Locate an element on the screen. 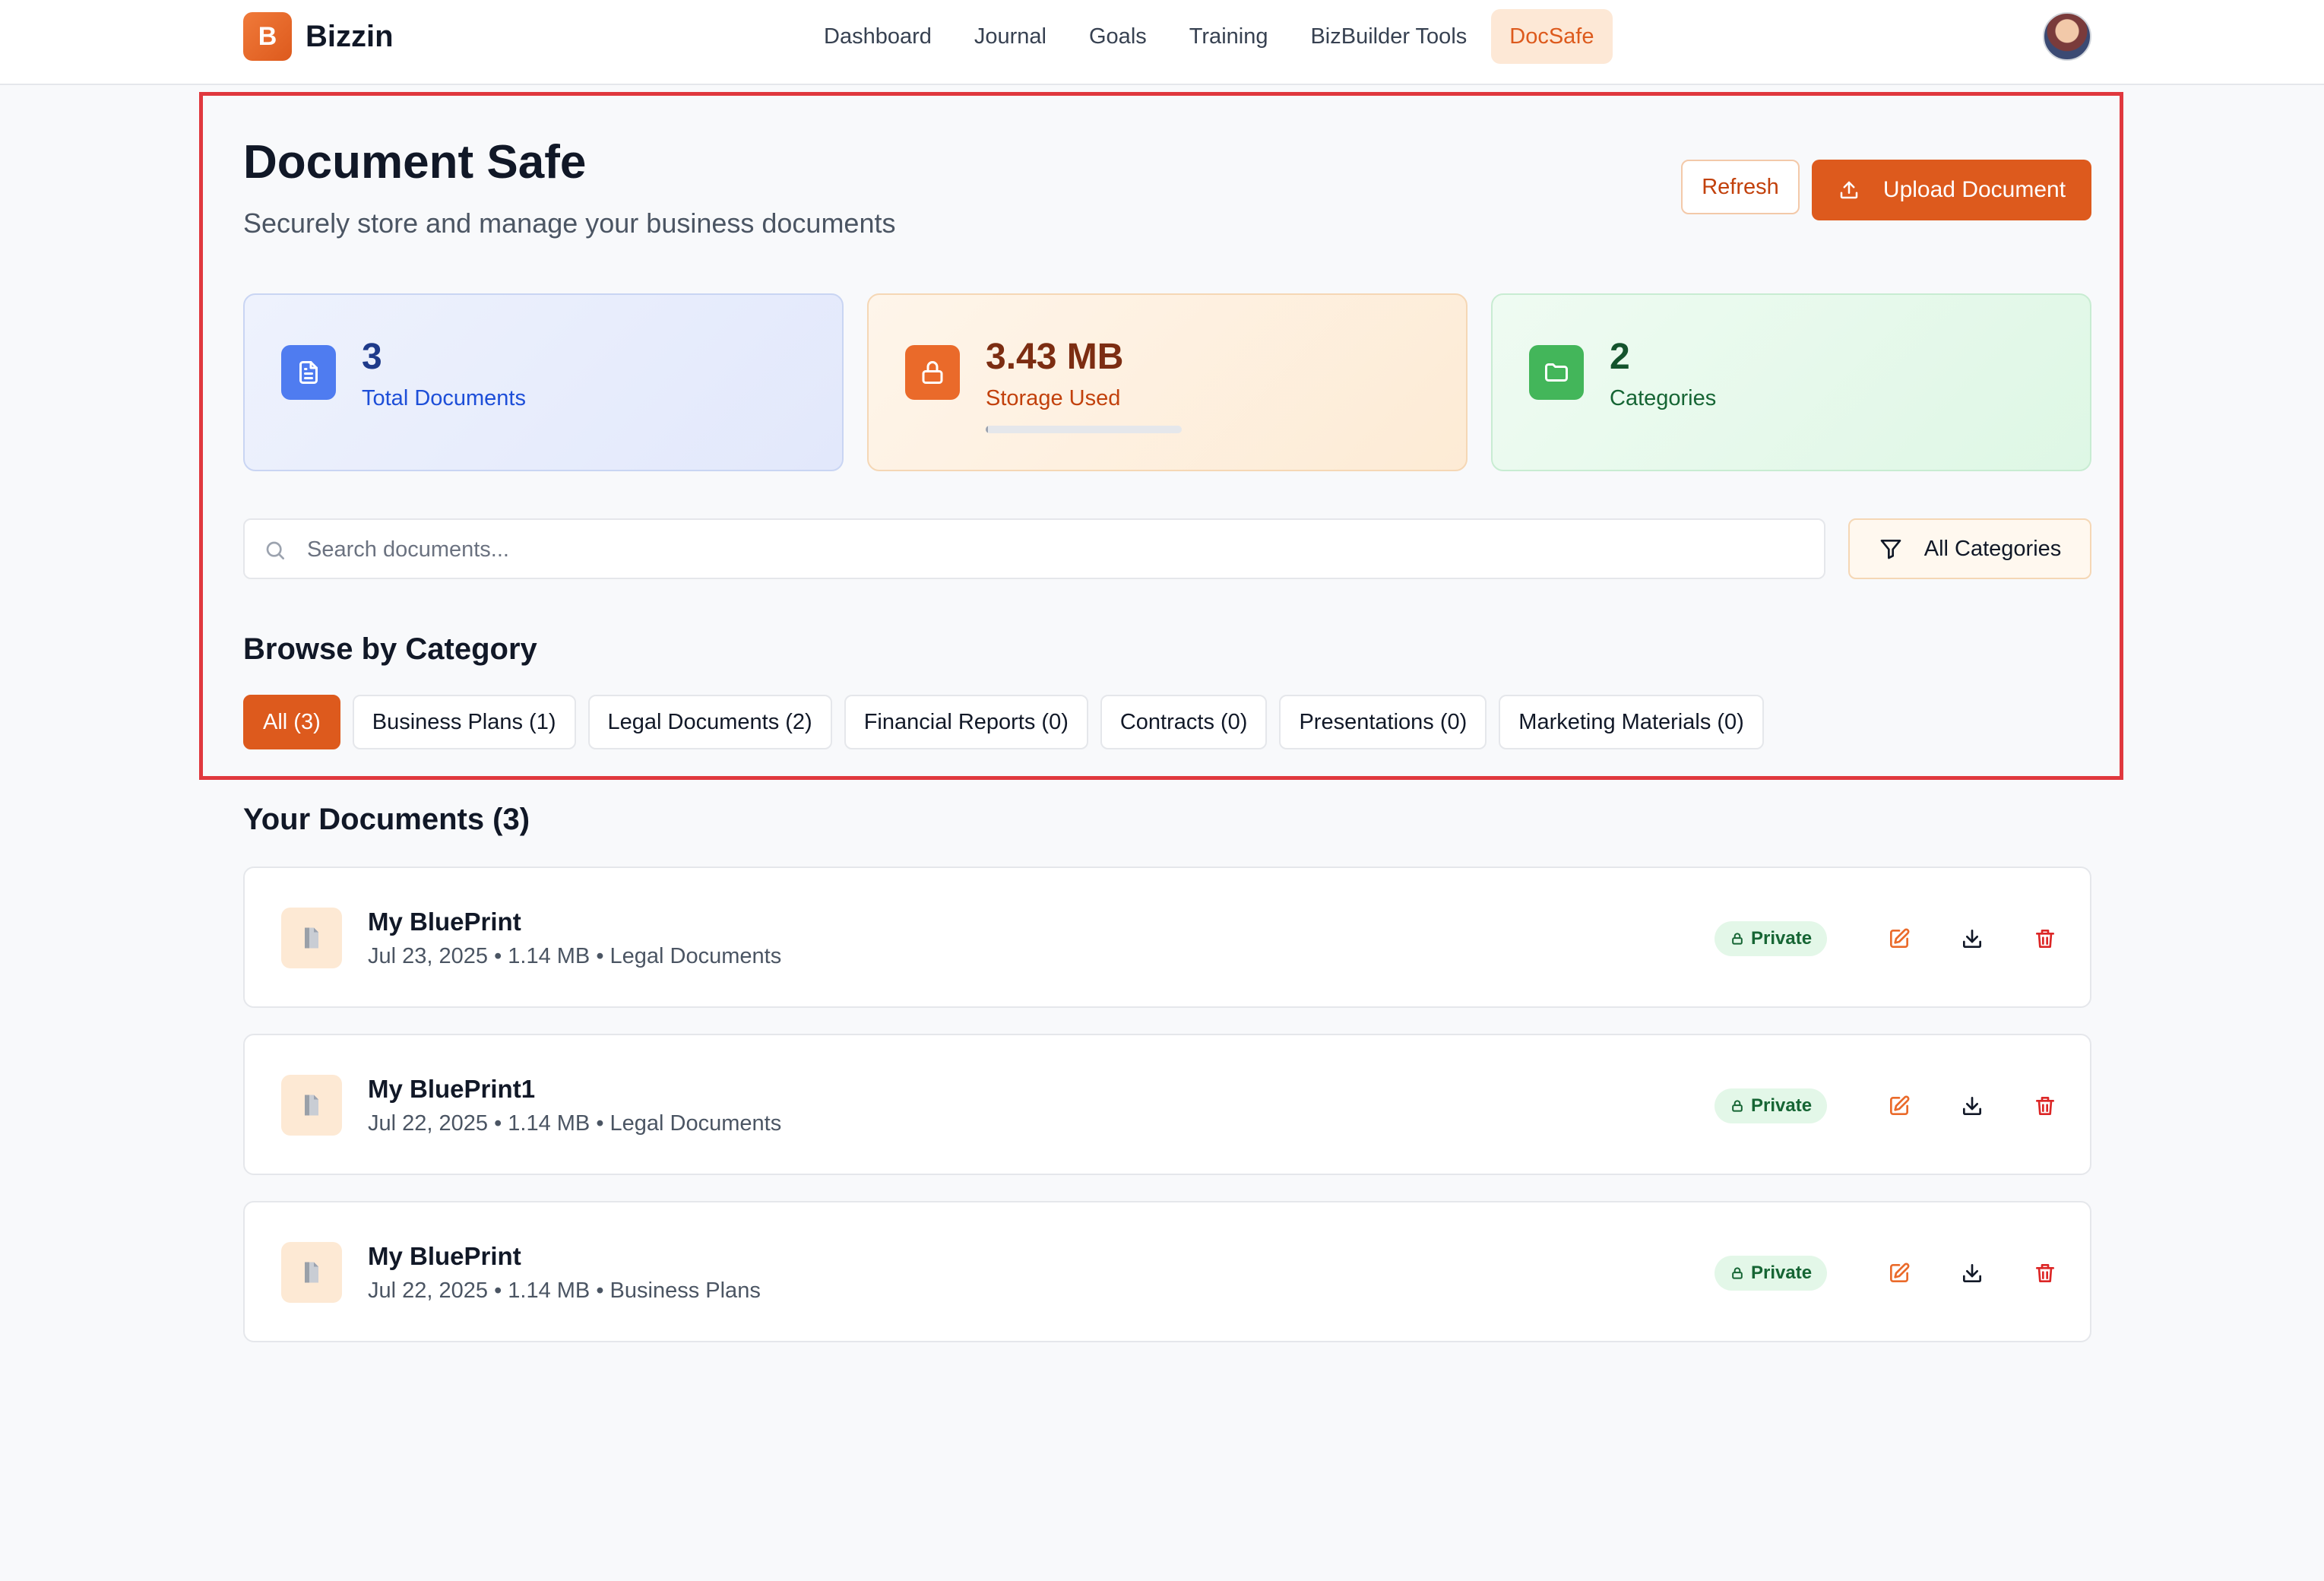 Image resolution: width=2324 pixels, height=1581 pixels. refresh-button: Refresh is located at coordinates (1741, 187).